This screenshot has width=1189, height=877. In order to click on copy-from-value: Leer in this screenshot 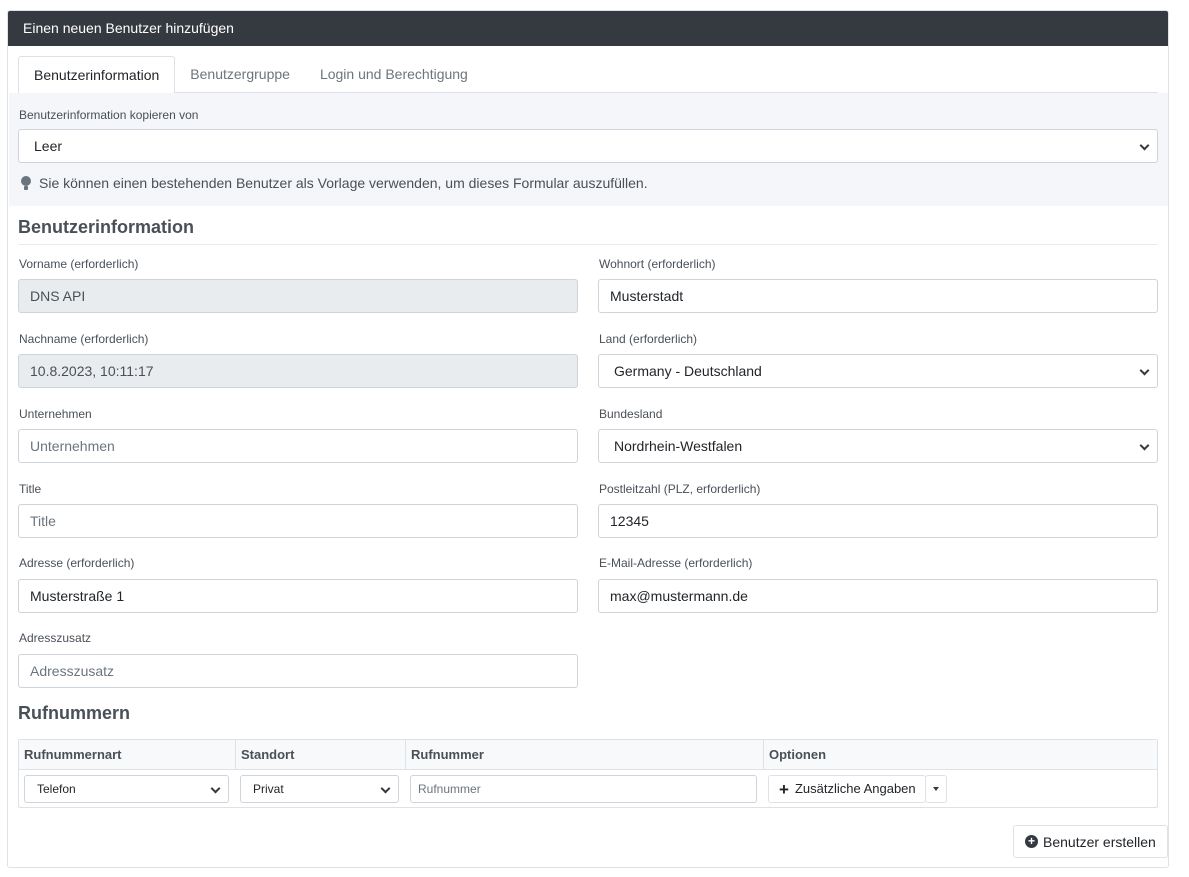, I will do `click(48, 146)`.